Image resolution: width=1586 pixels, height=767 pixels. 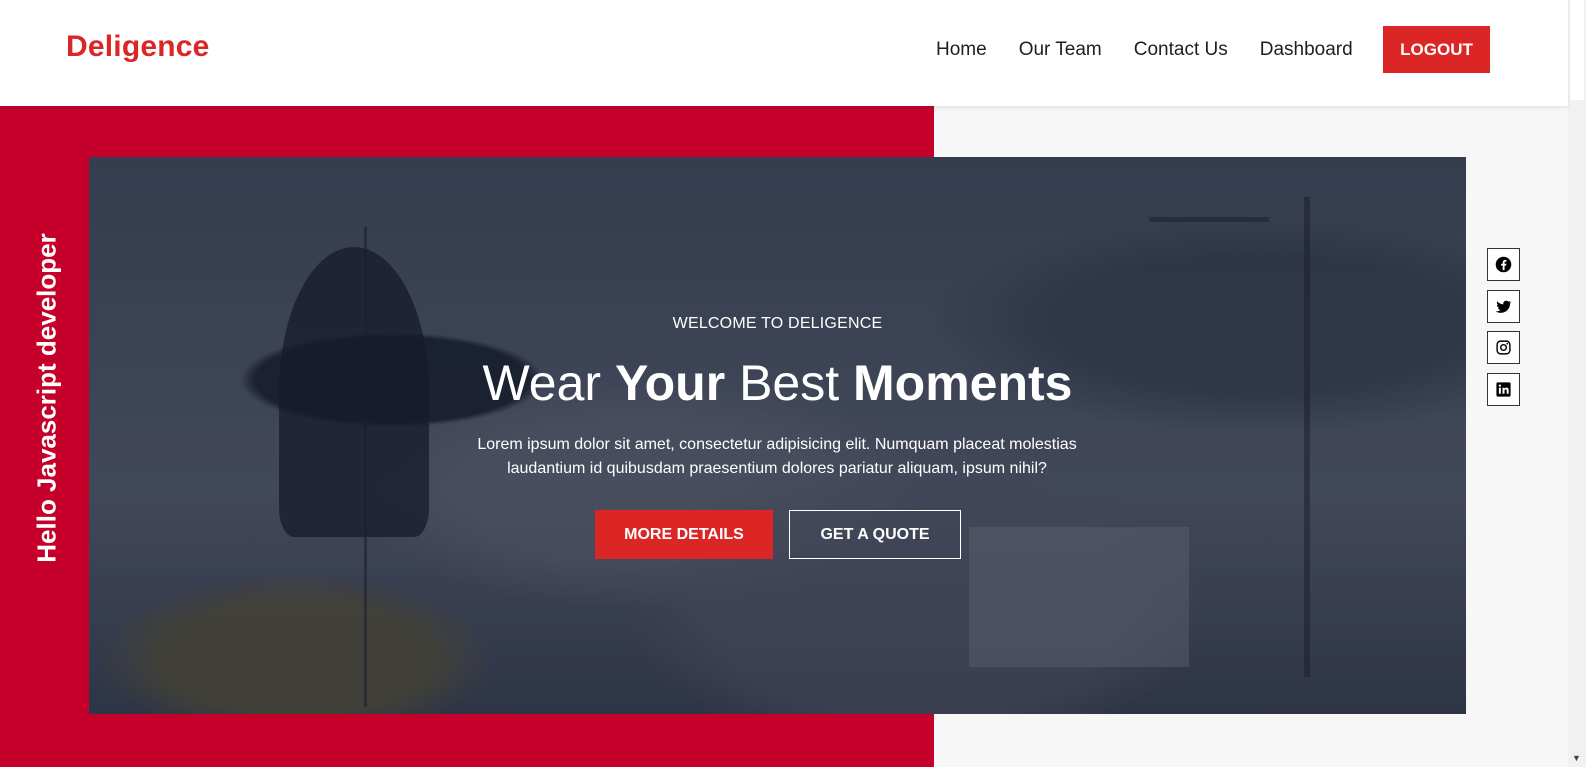 I want to click on headline-word-3: Best, so click(x=789, y=383).